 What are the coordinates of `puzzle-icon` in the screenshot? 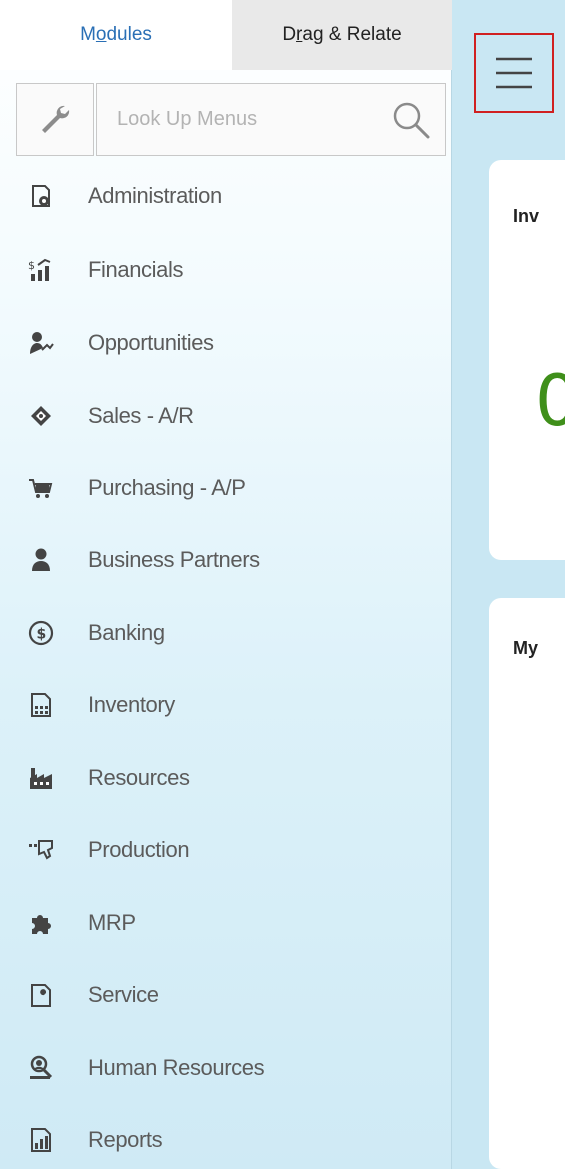 It's located at (41, 923).